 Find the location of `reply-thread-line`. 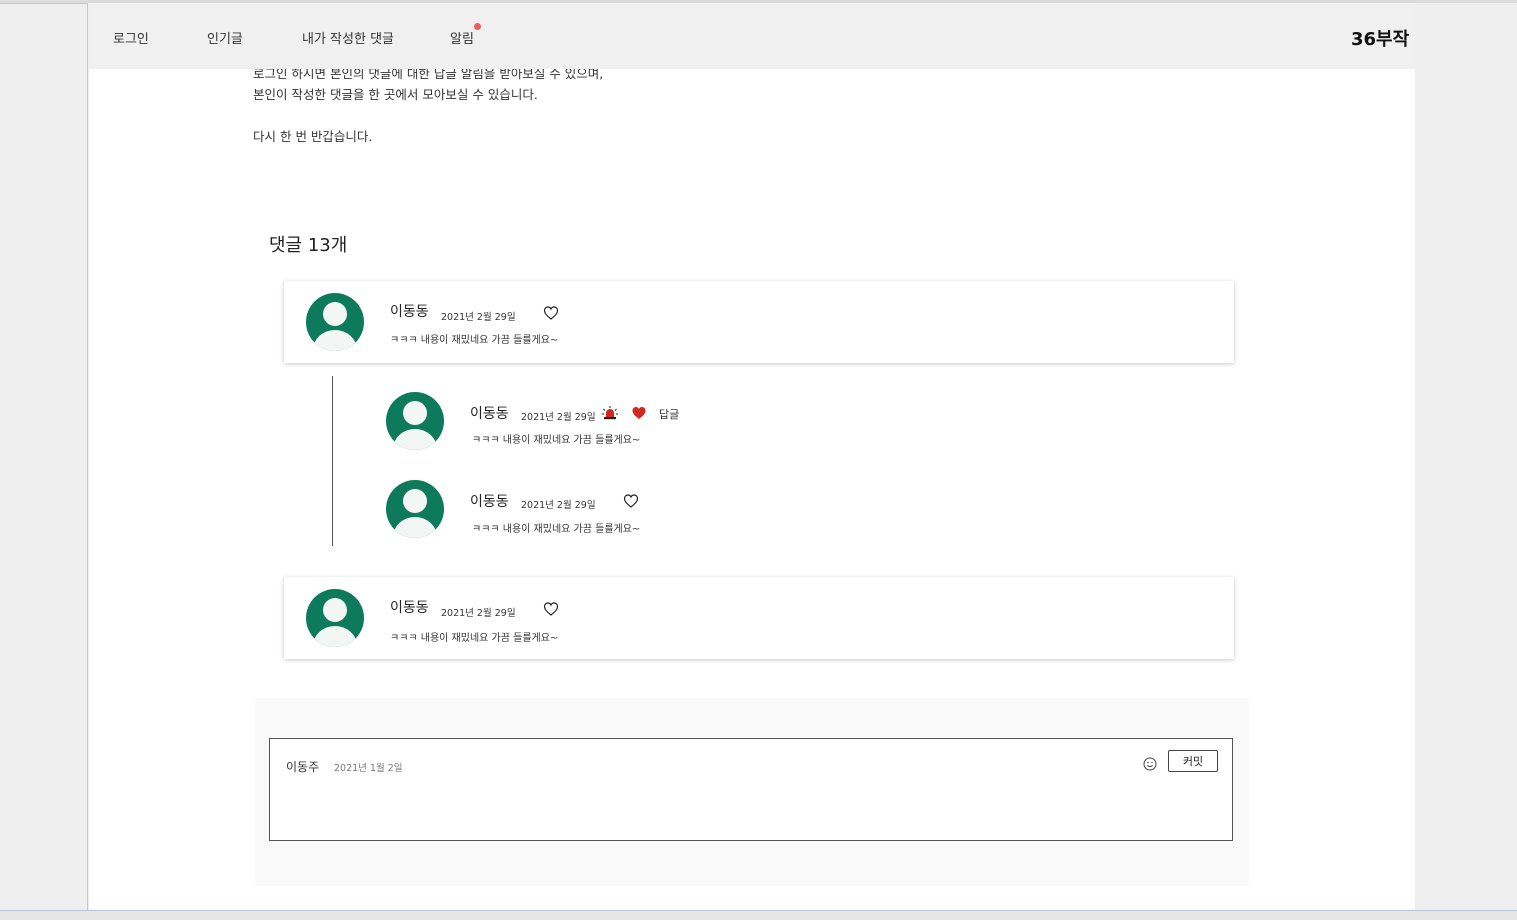

reply-thread-line is located at coordinates (332, 461).